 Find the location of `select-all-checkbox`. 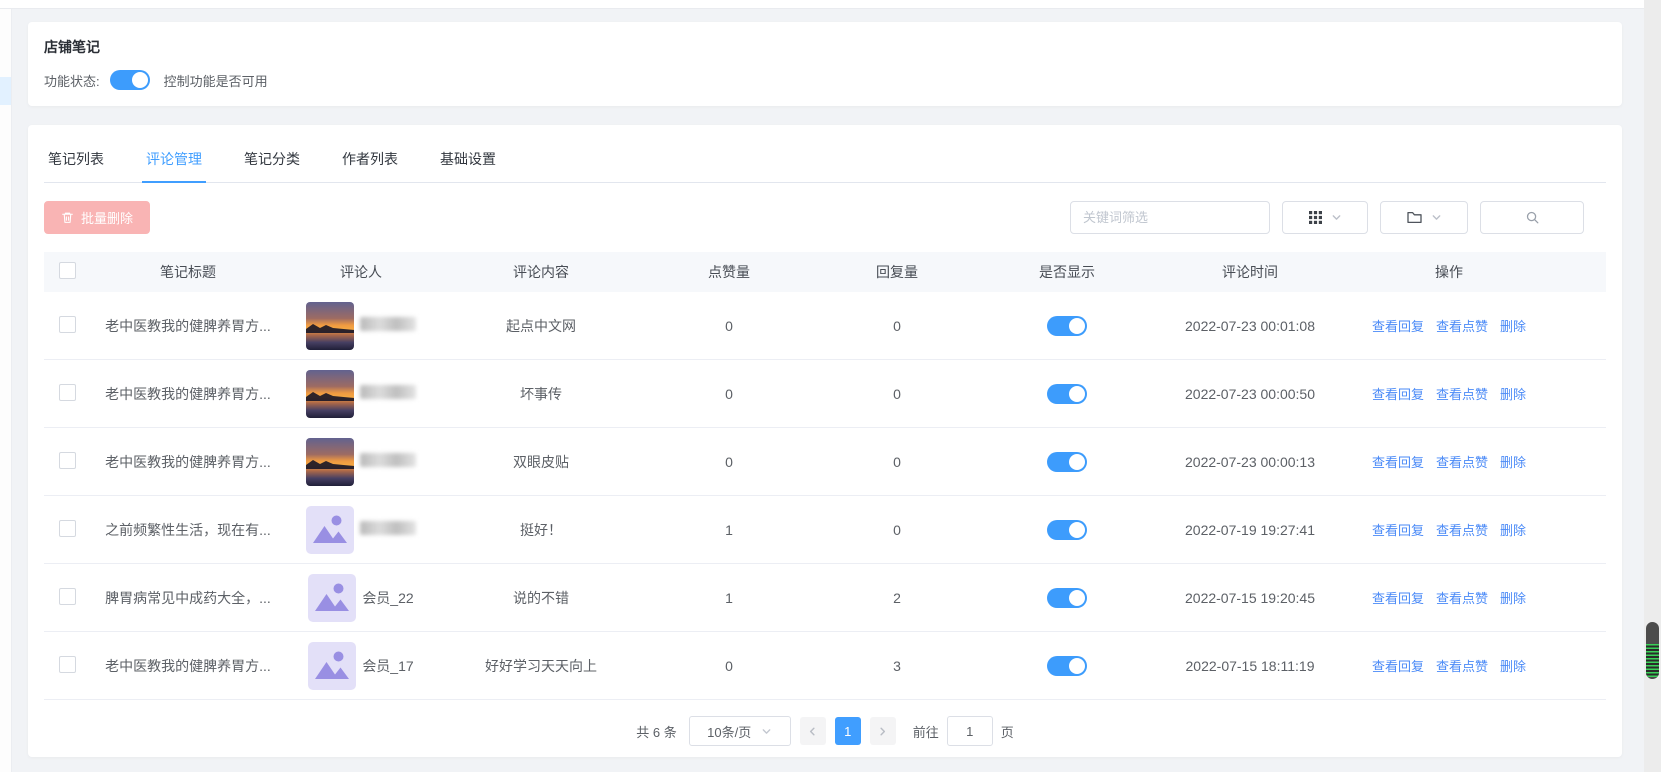

select-all-checkbox is located at coordinates (67, 270).